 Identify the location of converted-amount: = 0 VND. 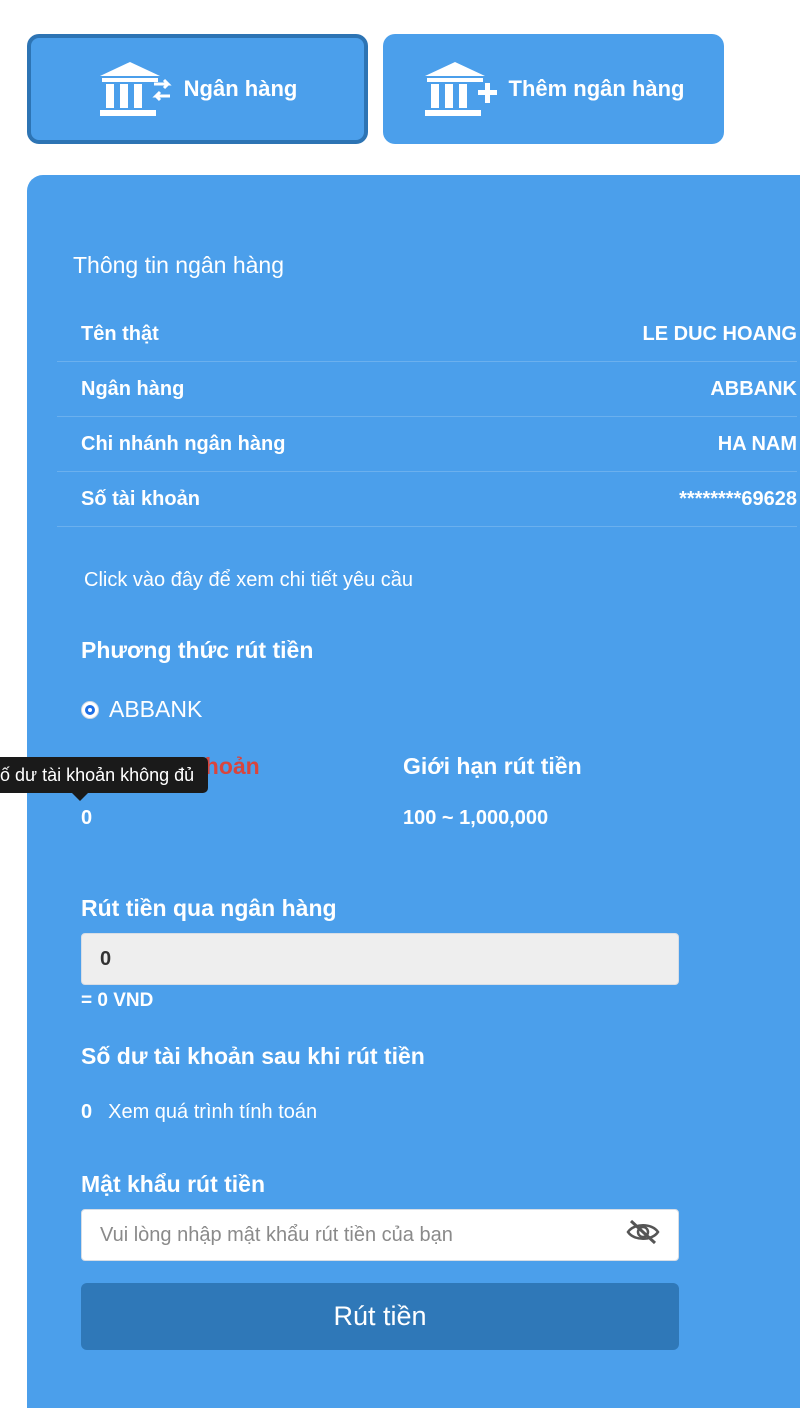
(117, 1000).